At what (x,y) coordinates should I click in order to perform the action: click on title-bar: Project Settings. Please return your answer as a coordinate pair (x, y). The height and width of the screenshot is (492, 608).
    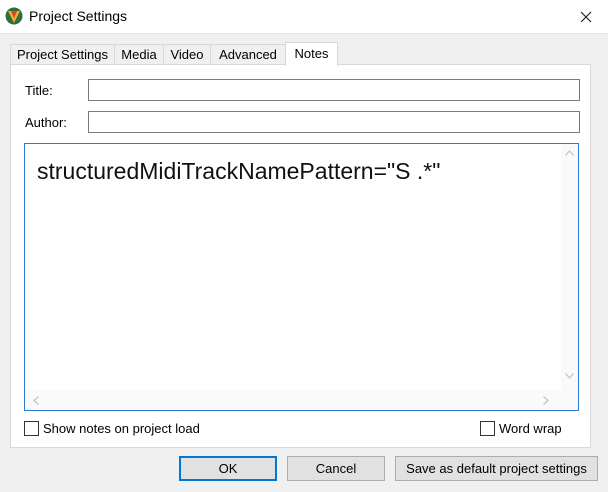
    Looking at the image, I should click on (304, 17).